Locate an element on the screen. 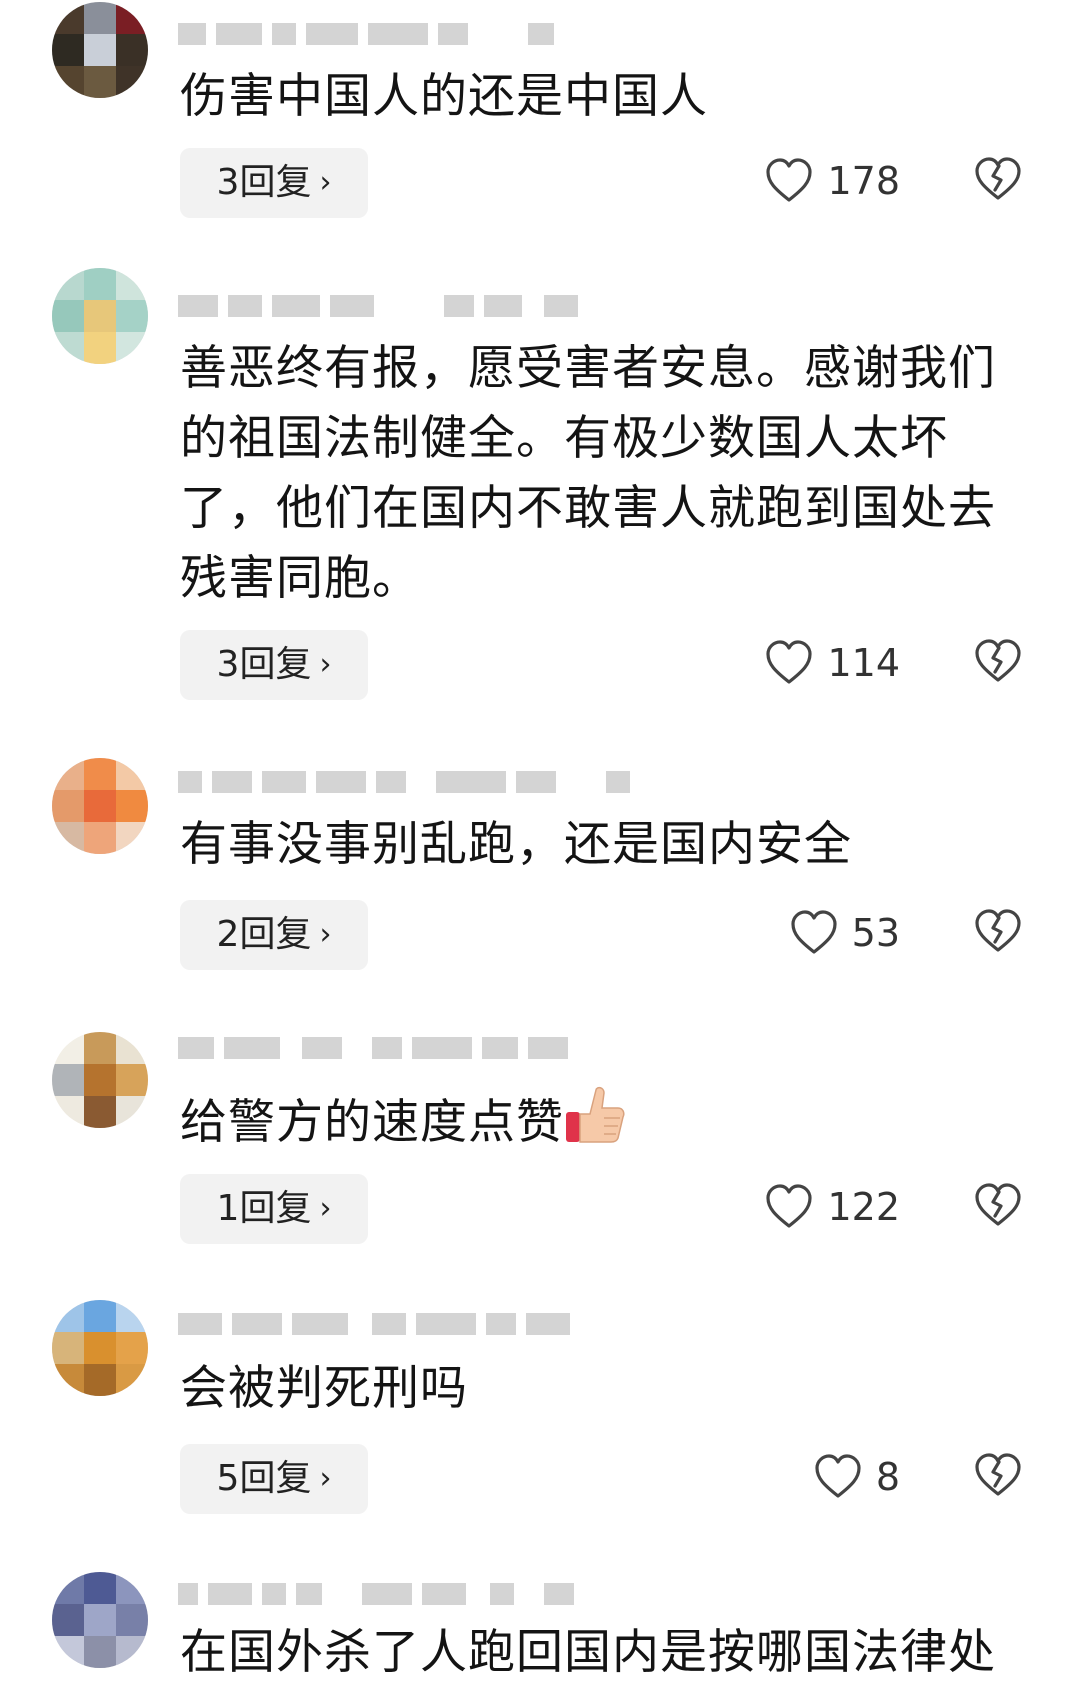 The height and width of the screenshot is (1688, 1080). replies-label: 2回复 is located at coordinates (264, 934).